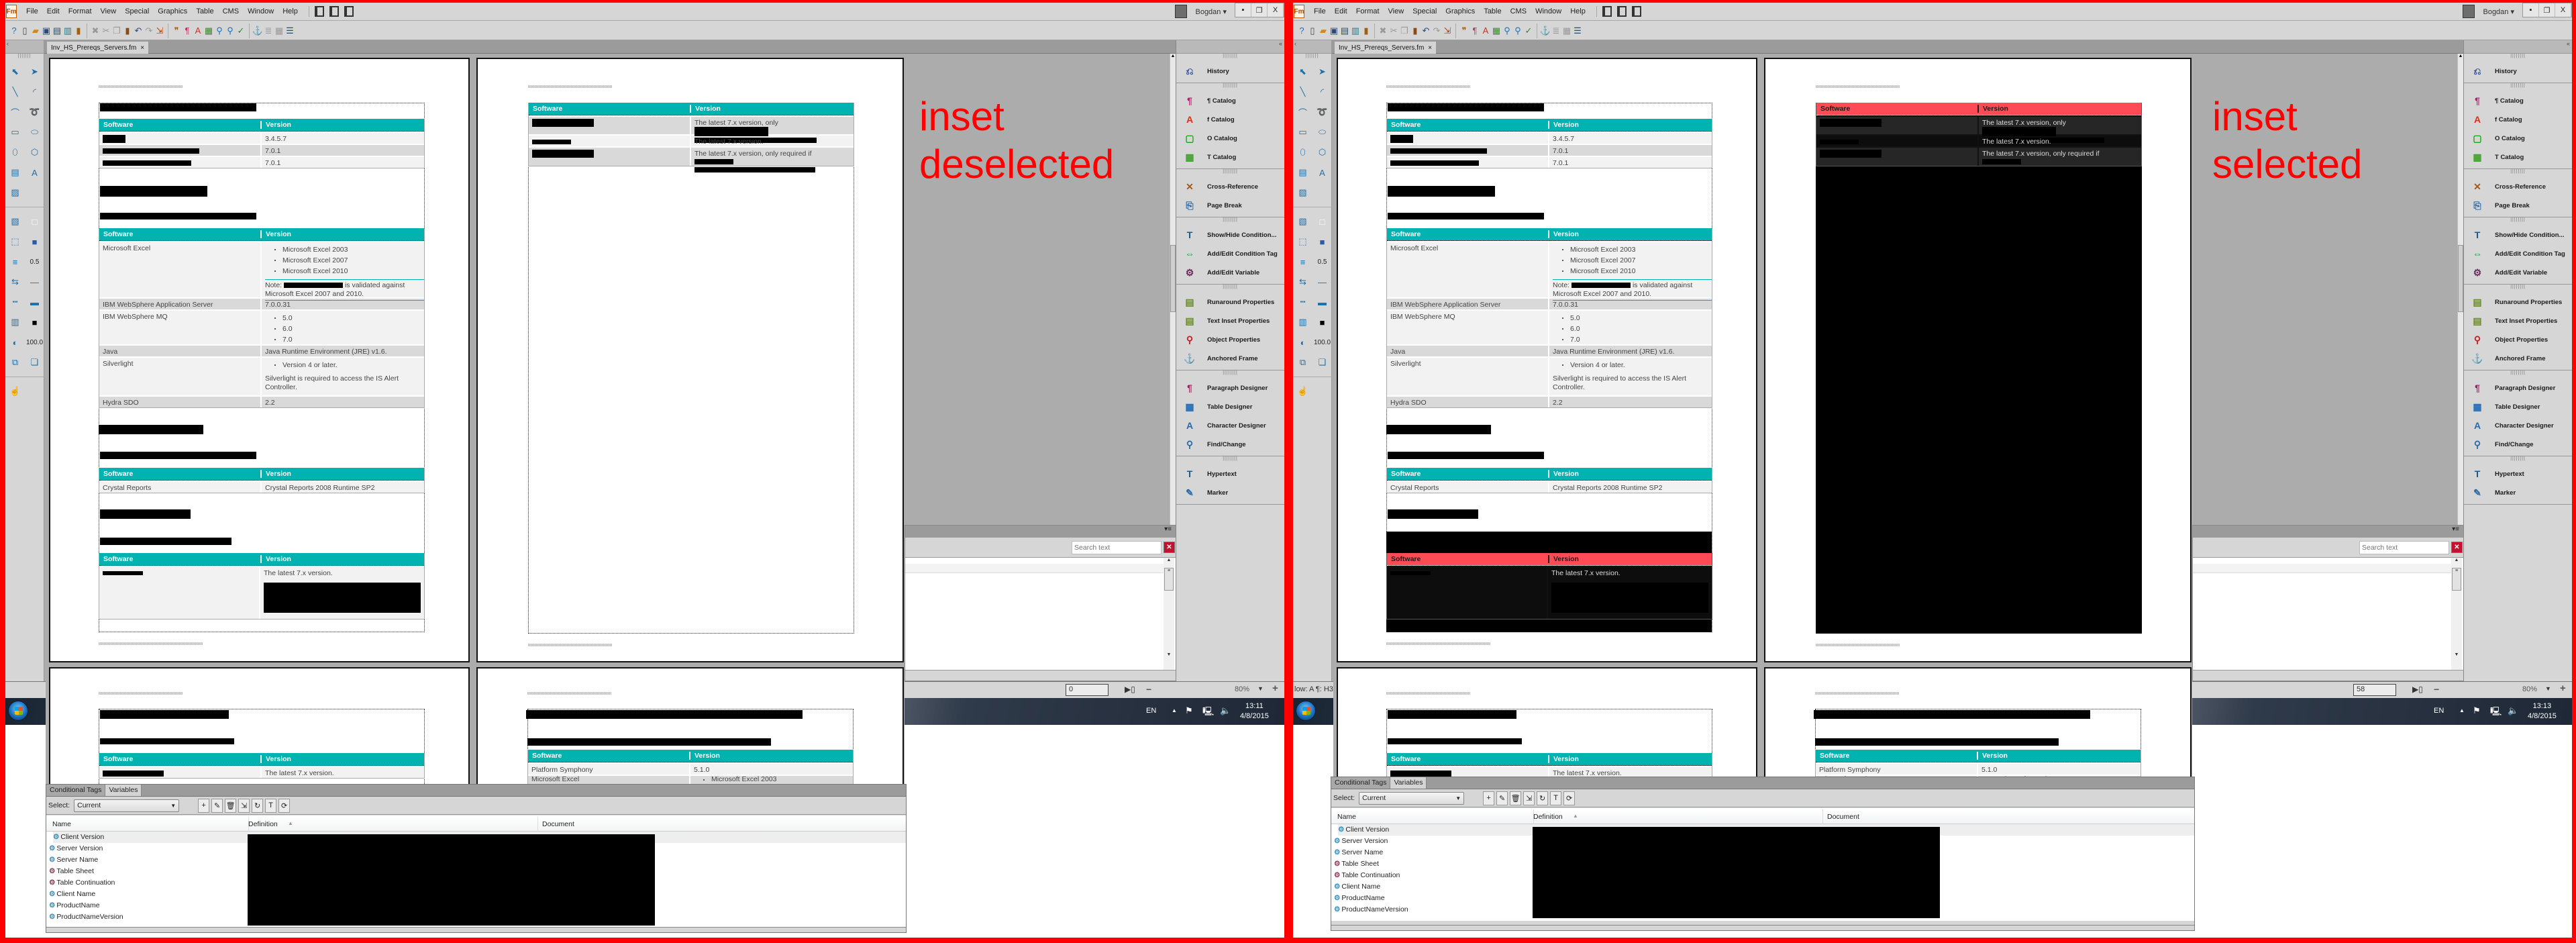 The width and height of the screenshot is (2576, 943). What do you see at coordinates (1475, 31) in the screenshot?
I see `paragraph-catalog-icon: ¶` at bounding box center [1475, 31].